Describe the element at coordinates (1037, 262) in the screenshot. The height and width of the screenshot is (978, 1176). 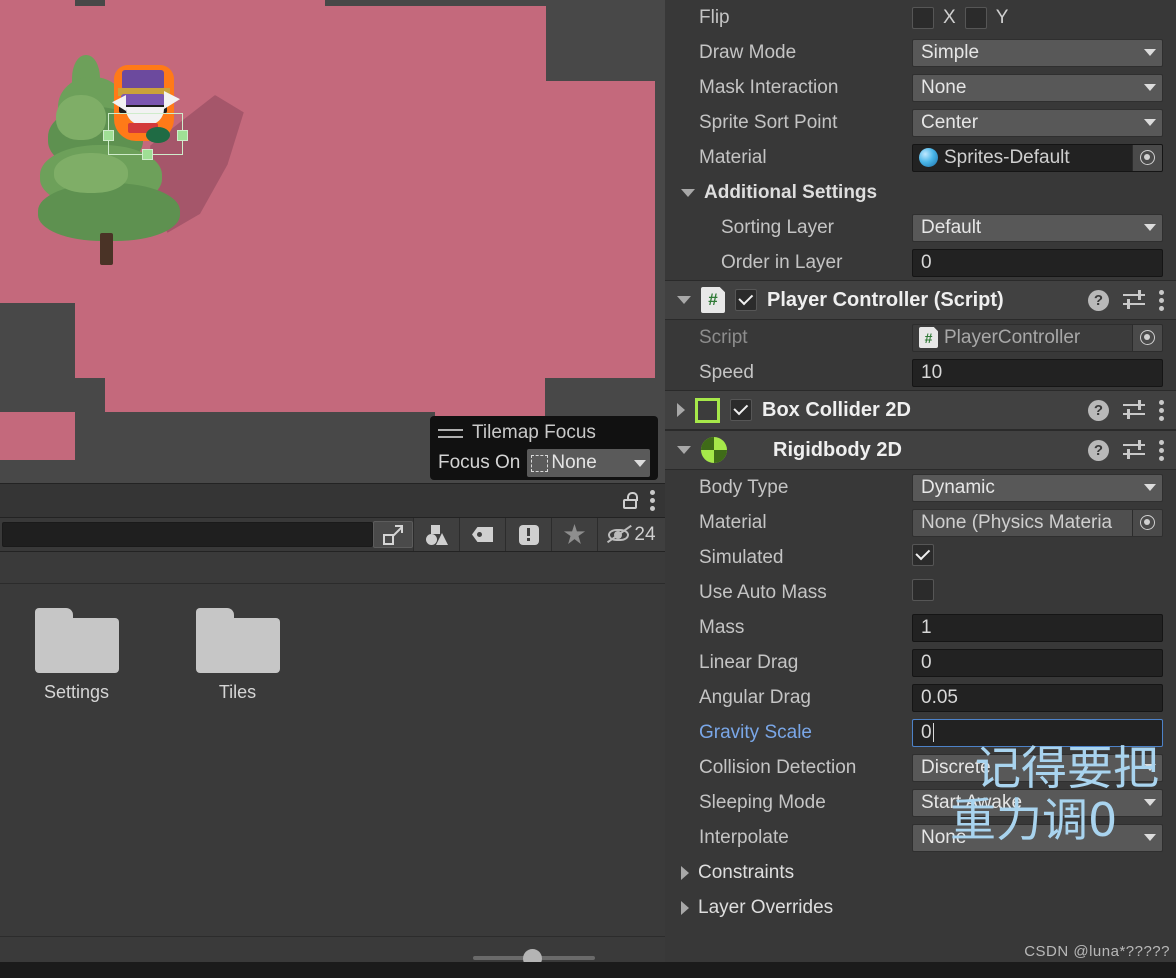
I see `order-in-layer-input: 0` at that location.